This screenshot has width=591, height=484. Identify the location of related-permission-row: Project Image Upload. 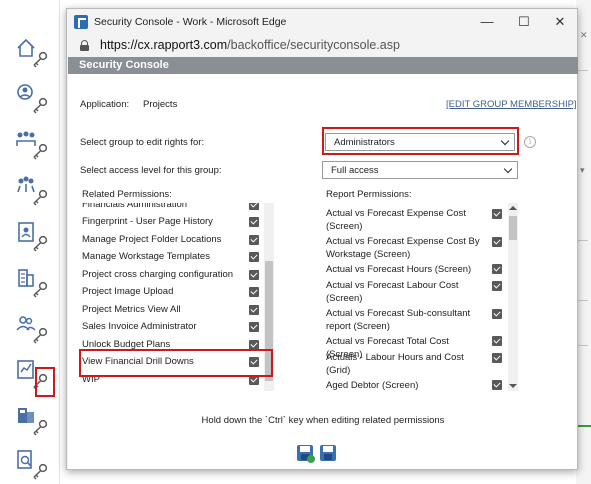
(172, 291).